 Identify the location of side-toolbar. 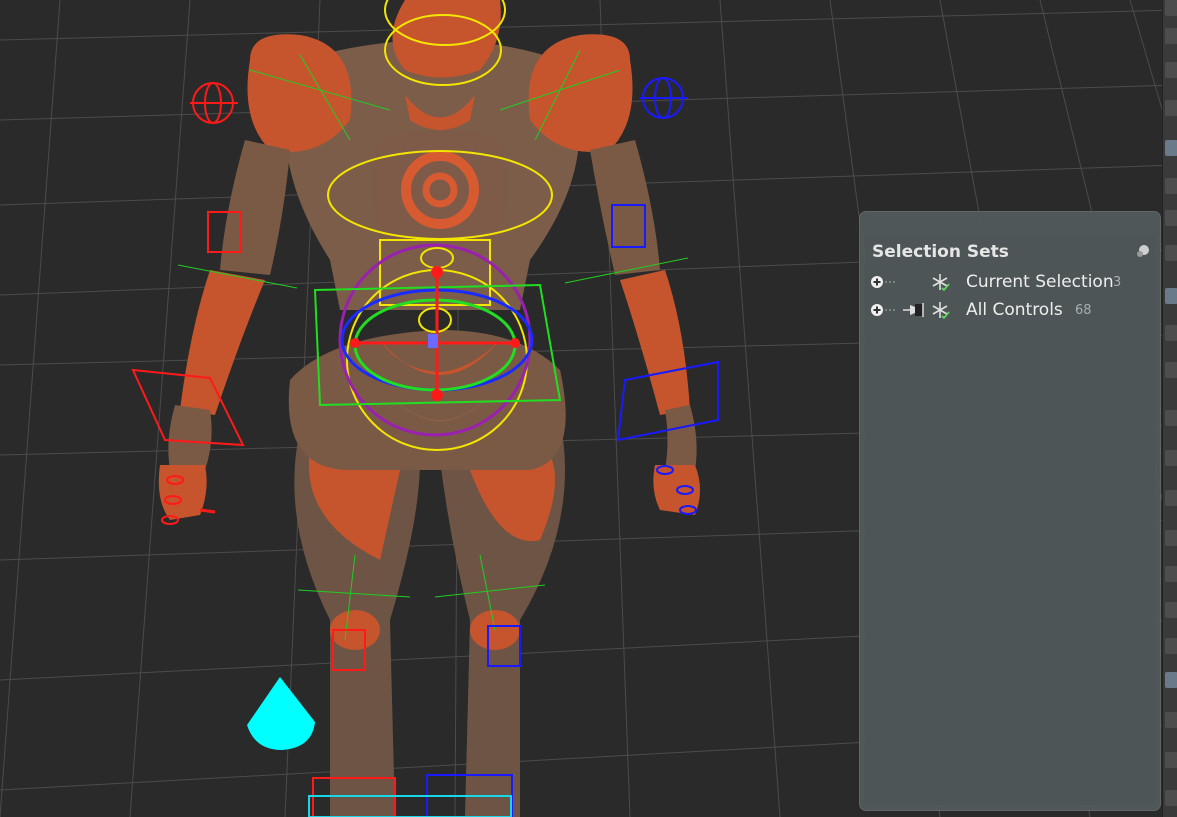
(1169, 408).